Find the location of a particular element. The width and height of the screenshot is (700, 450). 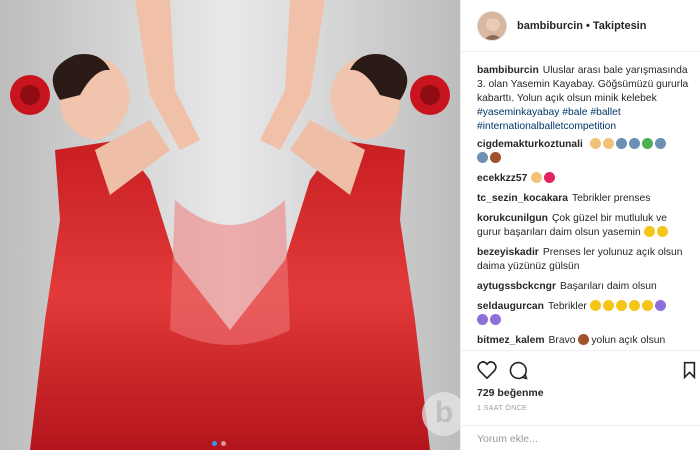

heart-emoji-icon is located at coordinates (550, 177).